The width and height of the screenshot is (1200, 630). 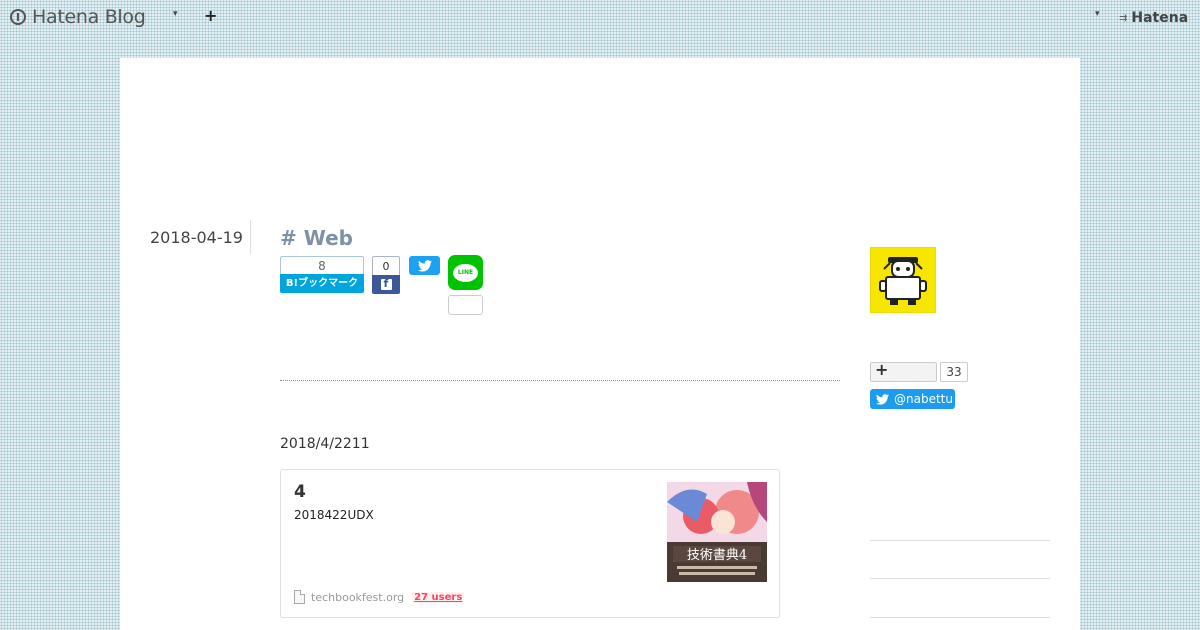 What do you see at coordinates (175, 14) in the screenshot?
I see `menu-caret-icon: ▾` at bounding box center [175, 14].